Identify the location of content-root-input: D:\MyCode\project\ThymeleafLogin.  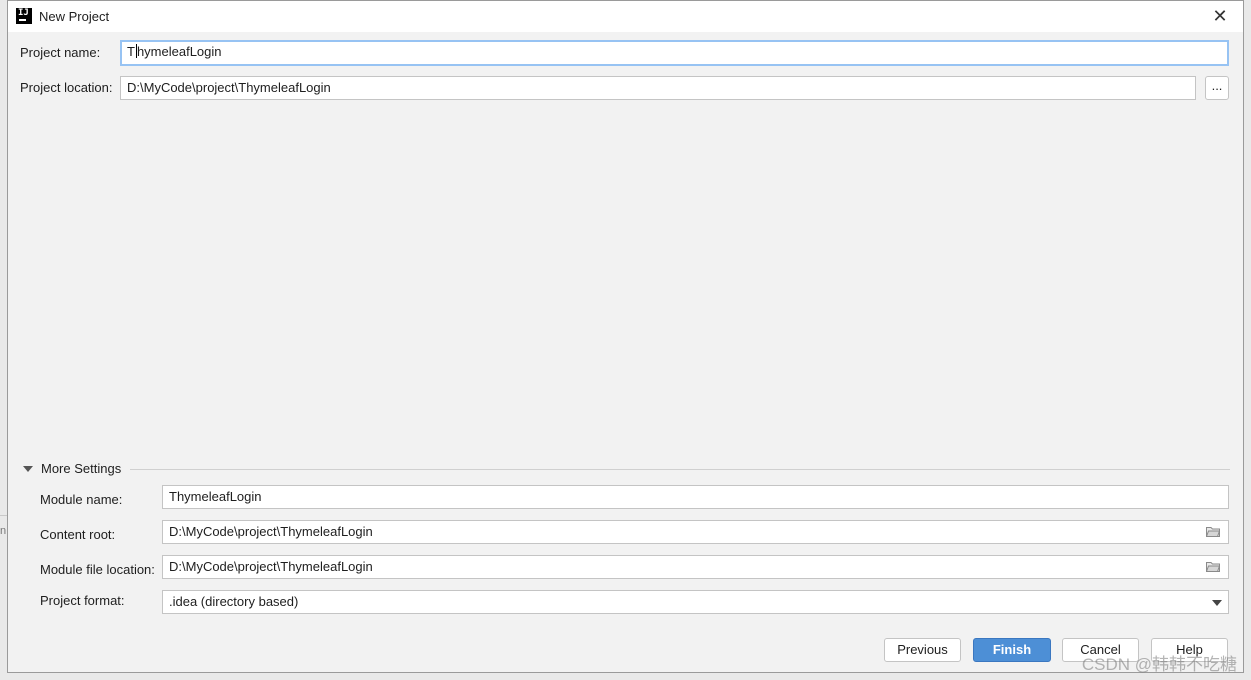
(695, 532).